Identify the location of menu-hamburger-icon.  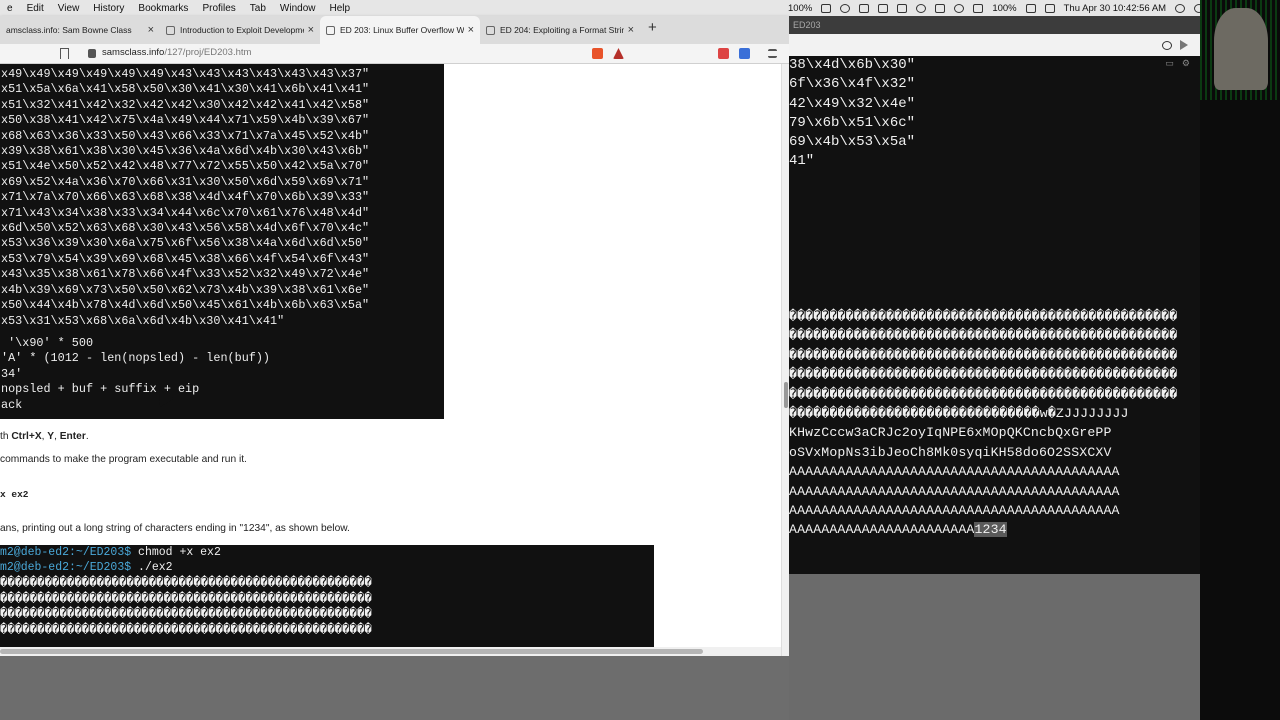
(772, 53).